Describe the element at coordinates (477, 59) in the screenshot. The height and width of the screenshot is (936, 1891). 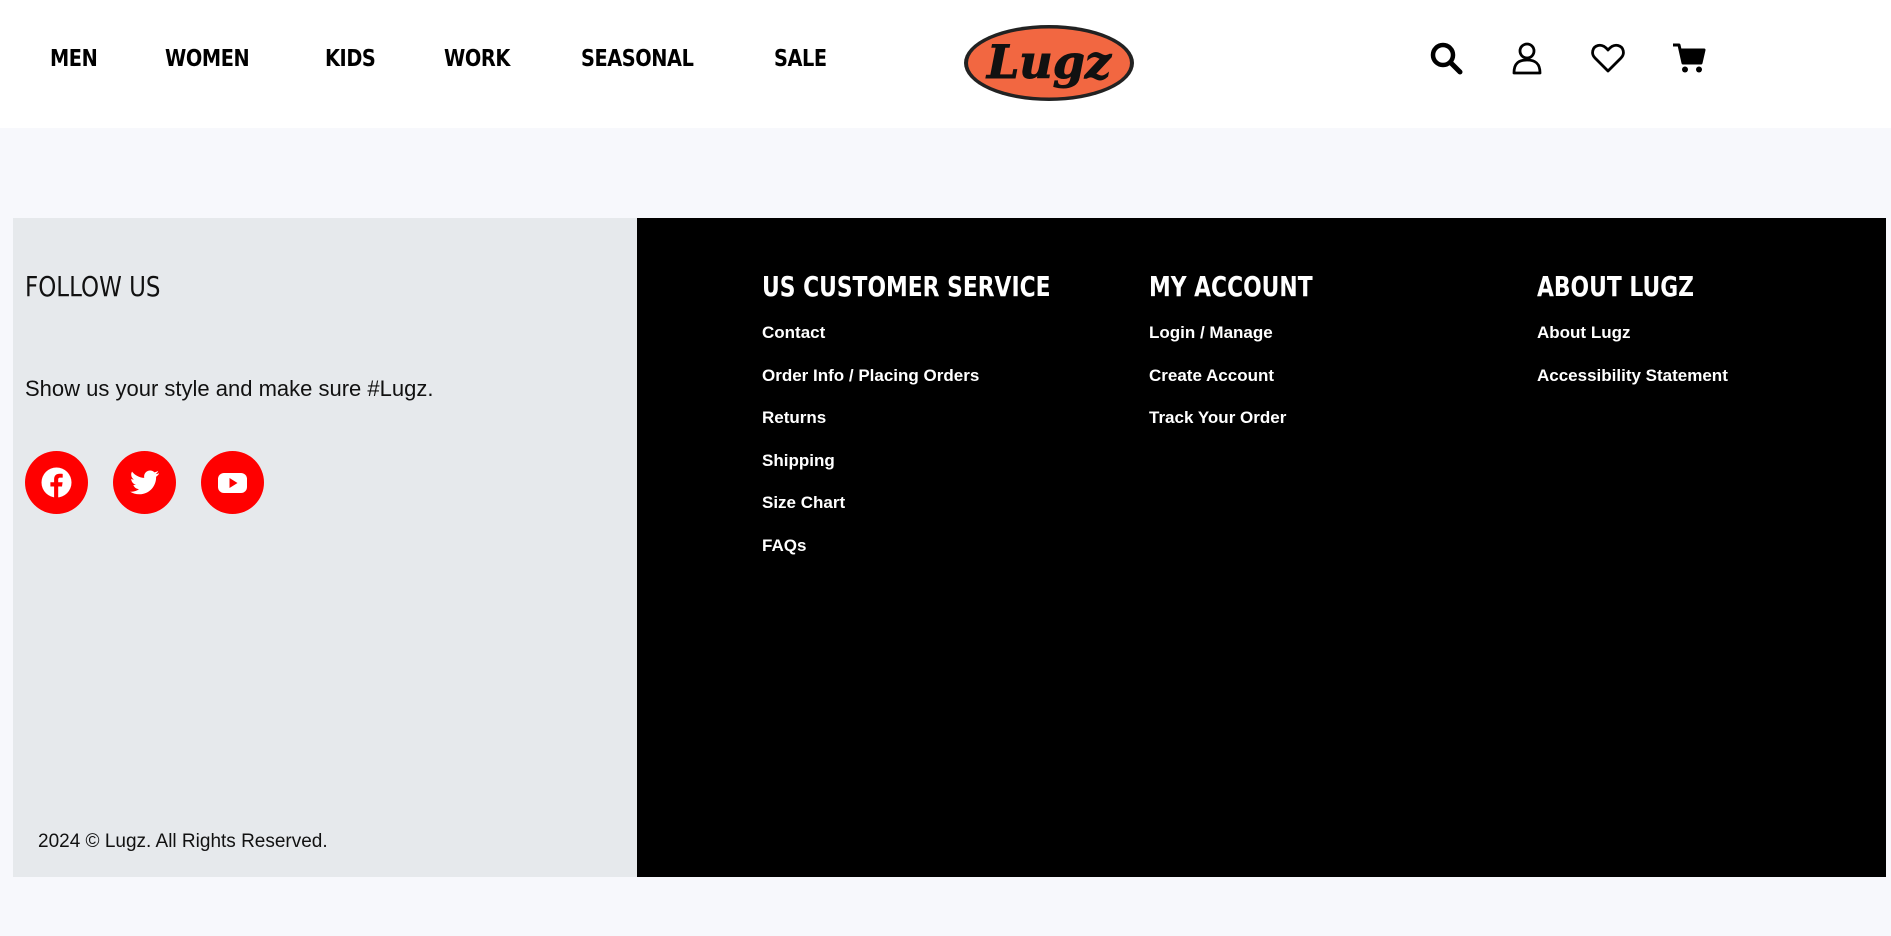
I see `nav-item-work: WORK` at that location.